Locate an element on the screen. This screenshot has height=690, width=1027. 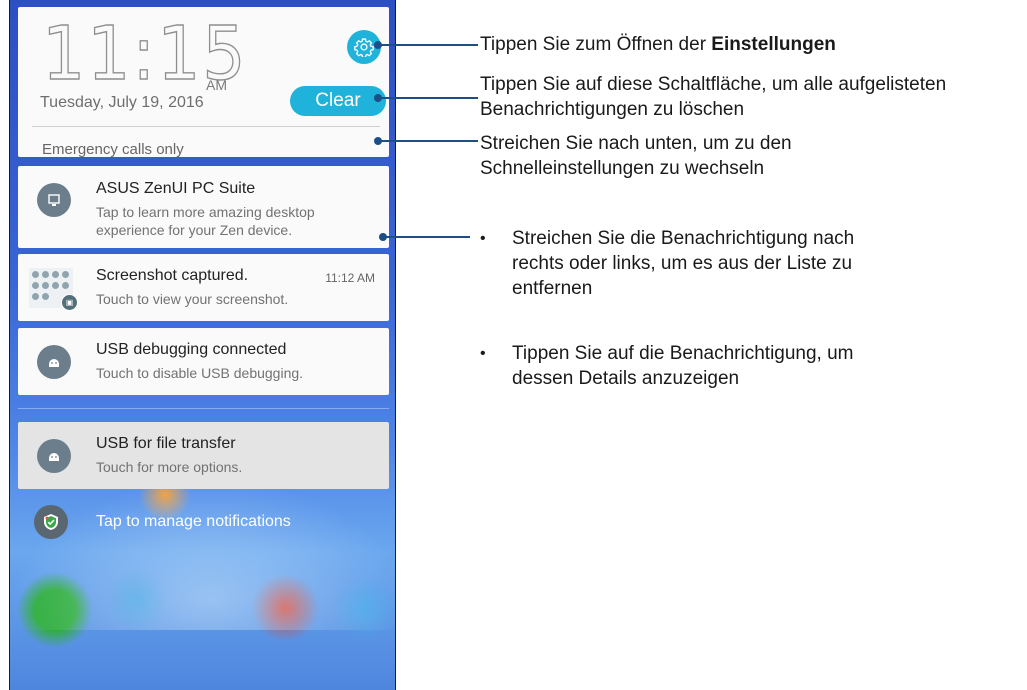
notification-title: Screenshot captured. is located at coordinates (172, 275).